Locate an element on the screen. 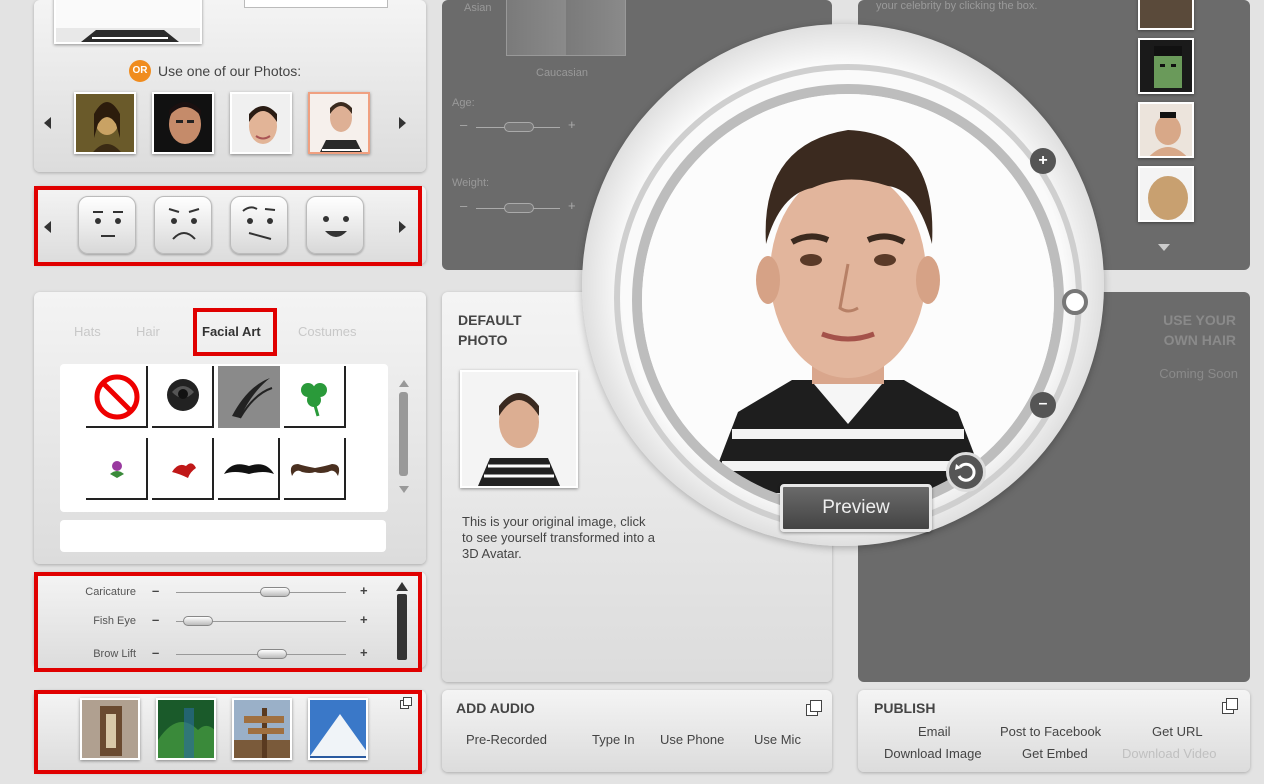 The width and height of the screenshot is (1264, 784). accessory-shamrock is located at coordinates (315, 397).